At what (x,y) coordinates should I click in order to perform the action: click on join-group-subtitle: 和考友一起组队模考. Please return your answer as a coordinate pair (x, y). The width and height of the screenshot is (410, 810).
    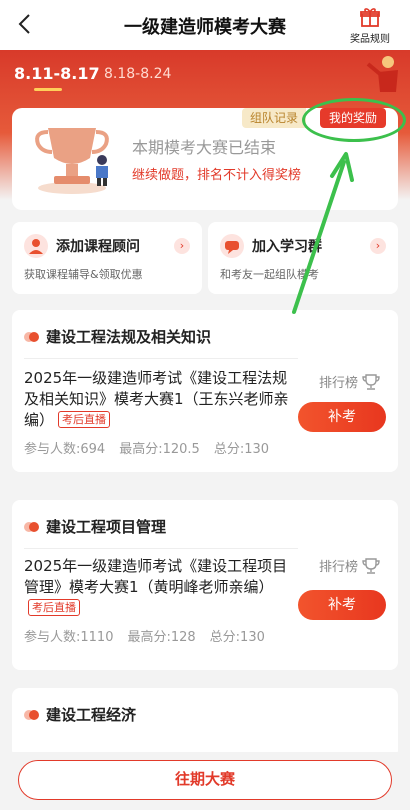
    Looking at the image, I should click on (269, 274).